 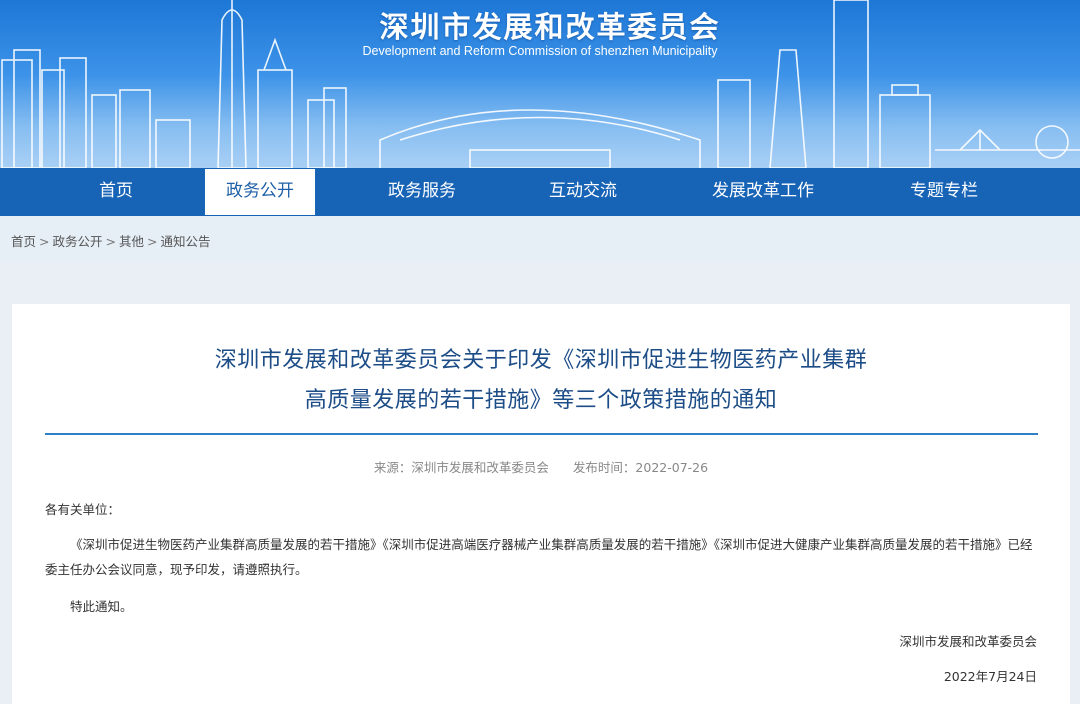 What do you see at coordinates (763, 192) in the screenshot?
I see `nav-item-development-reform-work: 发展改革工作` at bounding box center [763, 192].